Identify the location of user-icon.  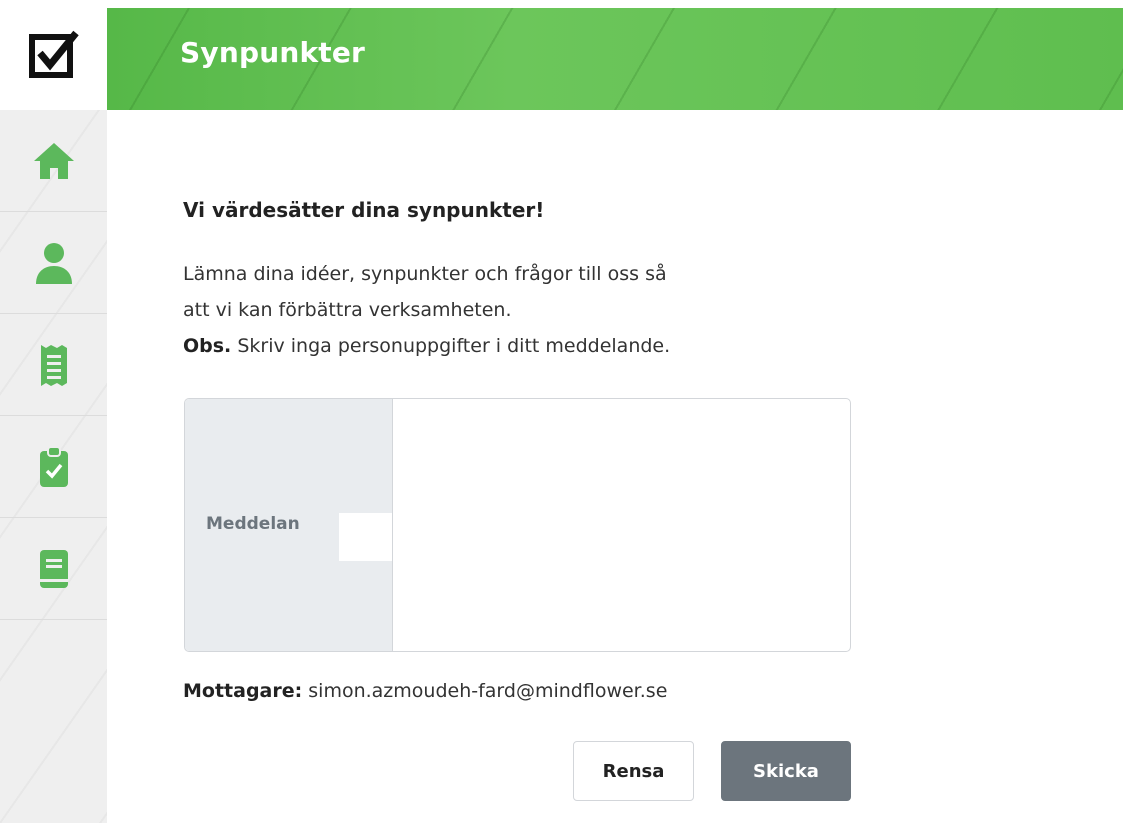
(53, 263).